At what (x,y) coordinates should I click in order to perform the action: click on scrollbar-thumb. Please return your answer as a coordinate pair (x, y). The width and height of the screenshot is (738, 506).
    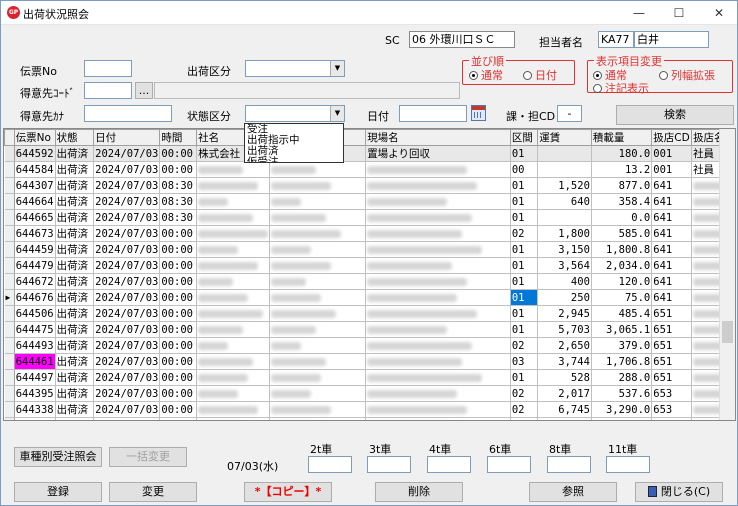
    Looking at the image, I should click on (727, 332).